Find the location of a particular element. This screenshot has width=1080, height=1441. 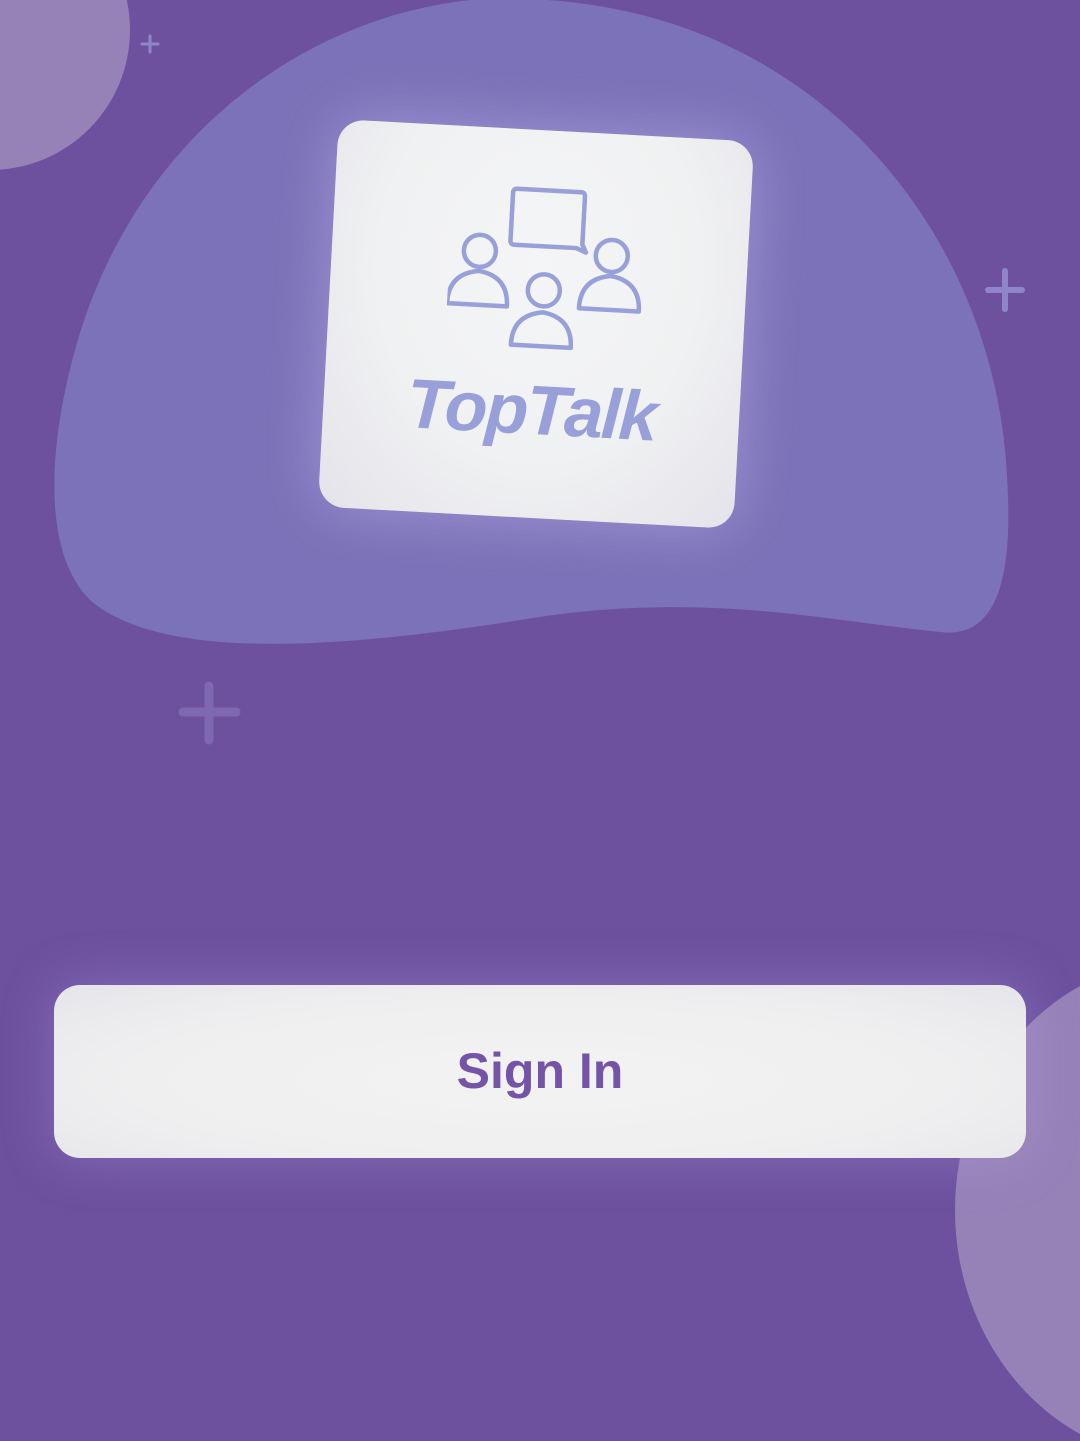

group-chat-icon is located at coordinates (543, 268).